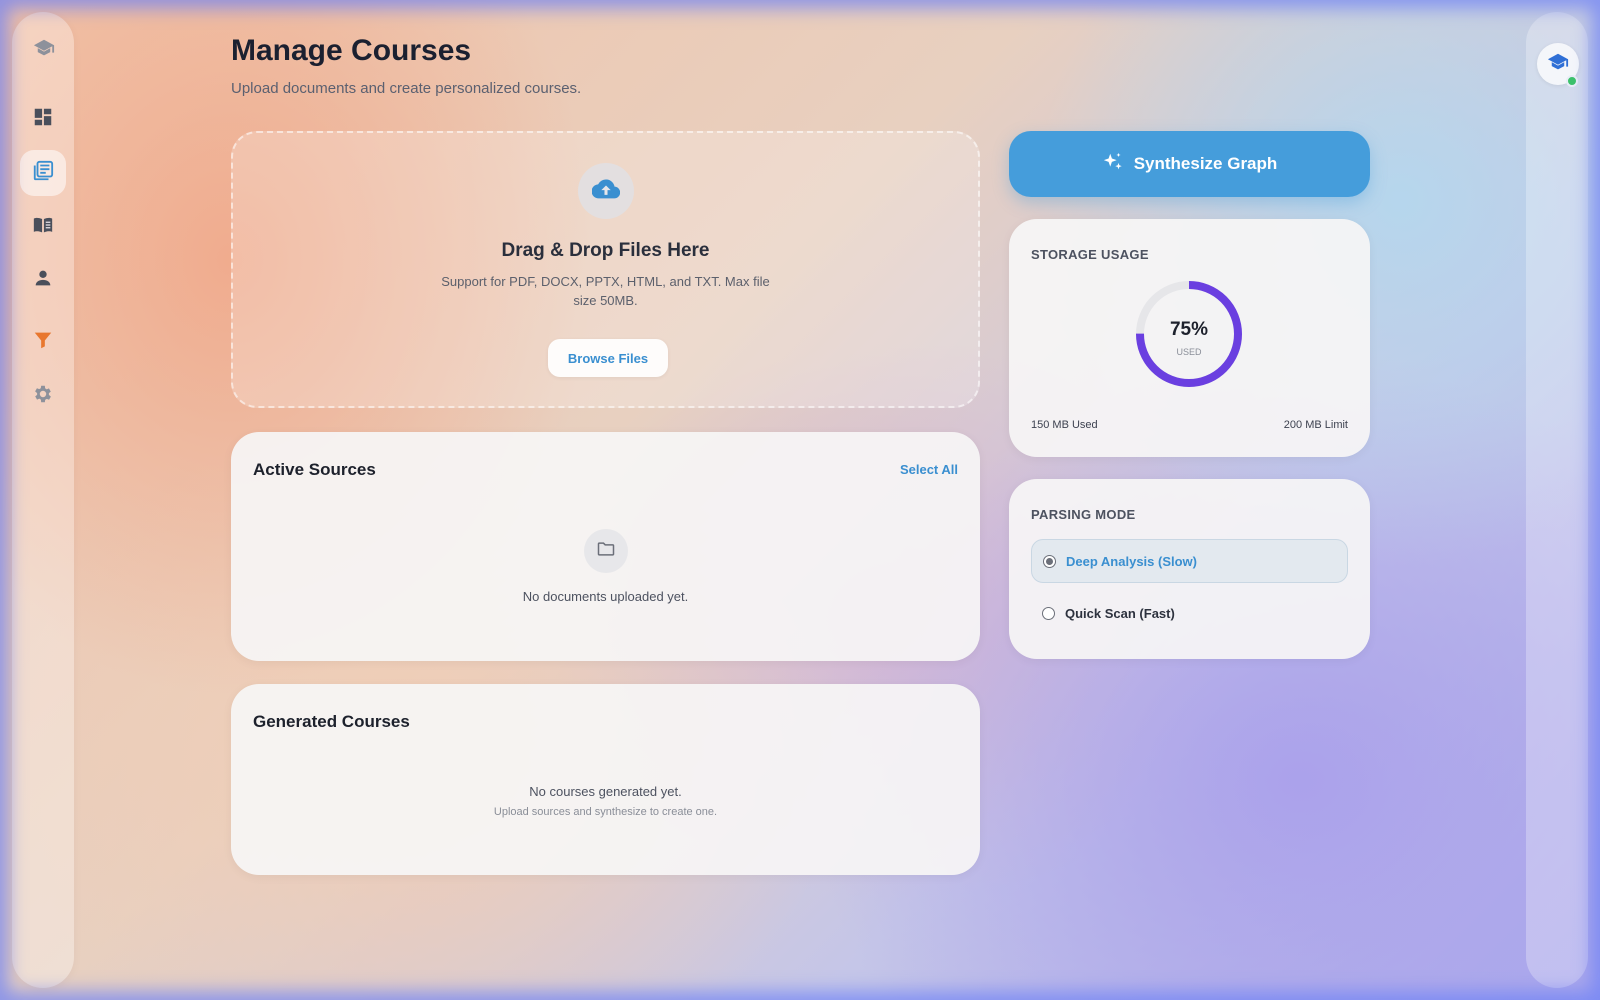 The height and width of the screenshot is (1000, 1600). I want to click on sidebar-item-dashboard, so click(43, 119).